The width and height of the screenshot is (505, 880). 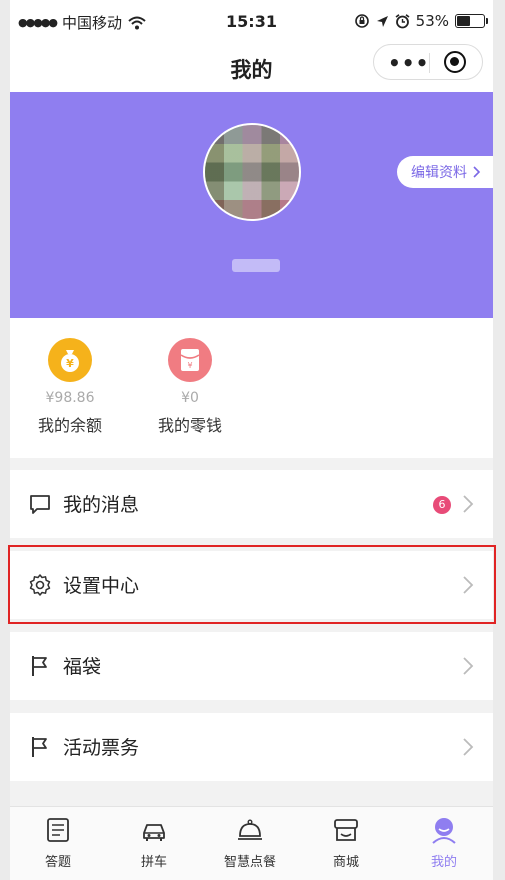 I want to click on profile-icon, so click(x=444, y=831).